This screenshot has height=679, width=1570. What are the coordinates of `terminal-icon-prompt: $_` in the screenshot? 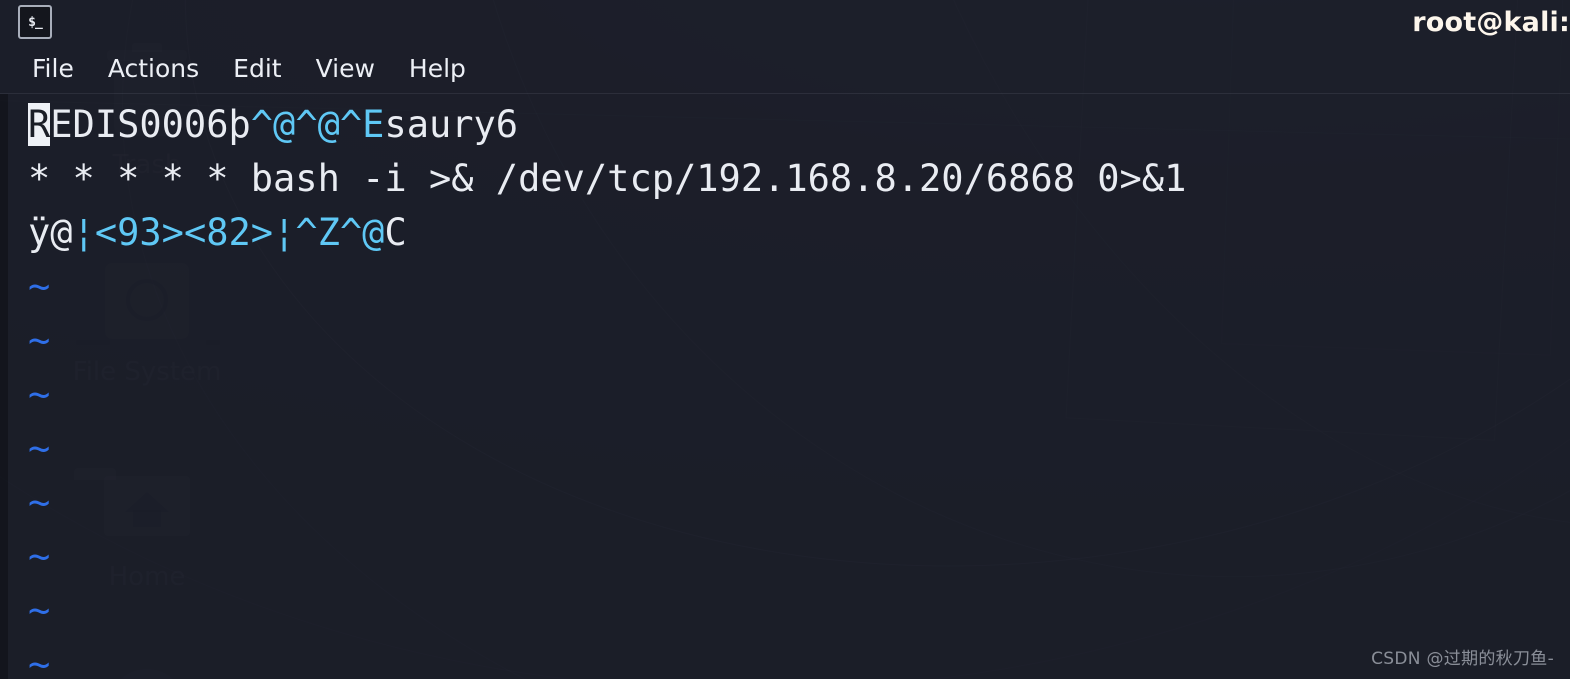 It's located at (35, 22).